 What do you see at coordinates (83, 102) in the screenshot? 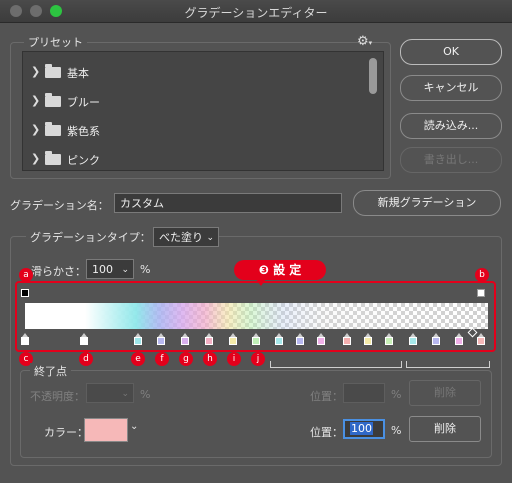
I see `preset-folder-label: ブルー` at bounding box center [83, 102].